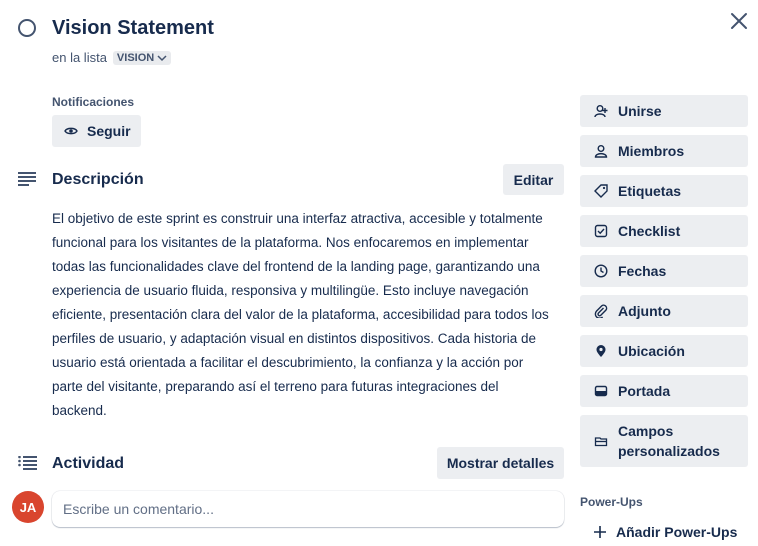  I want to click on description-icon, so click(27, 179).